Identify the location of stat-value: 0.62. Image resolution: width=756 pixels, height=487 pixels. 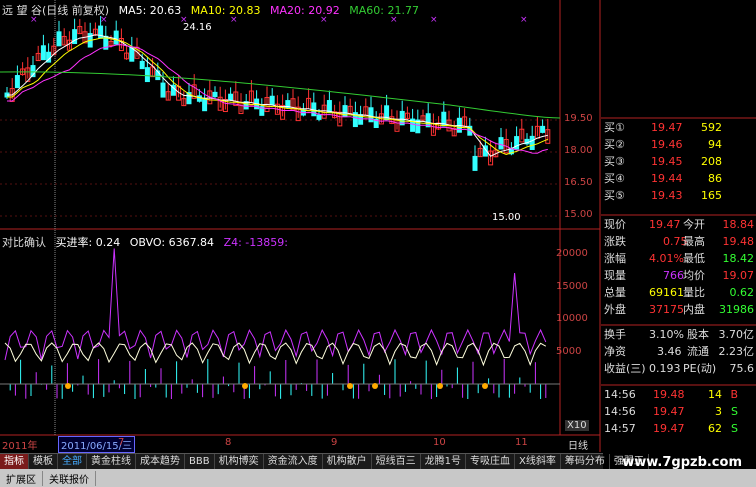
(742, 292).